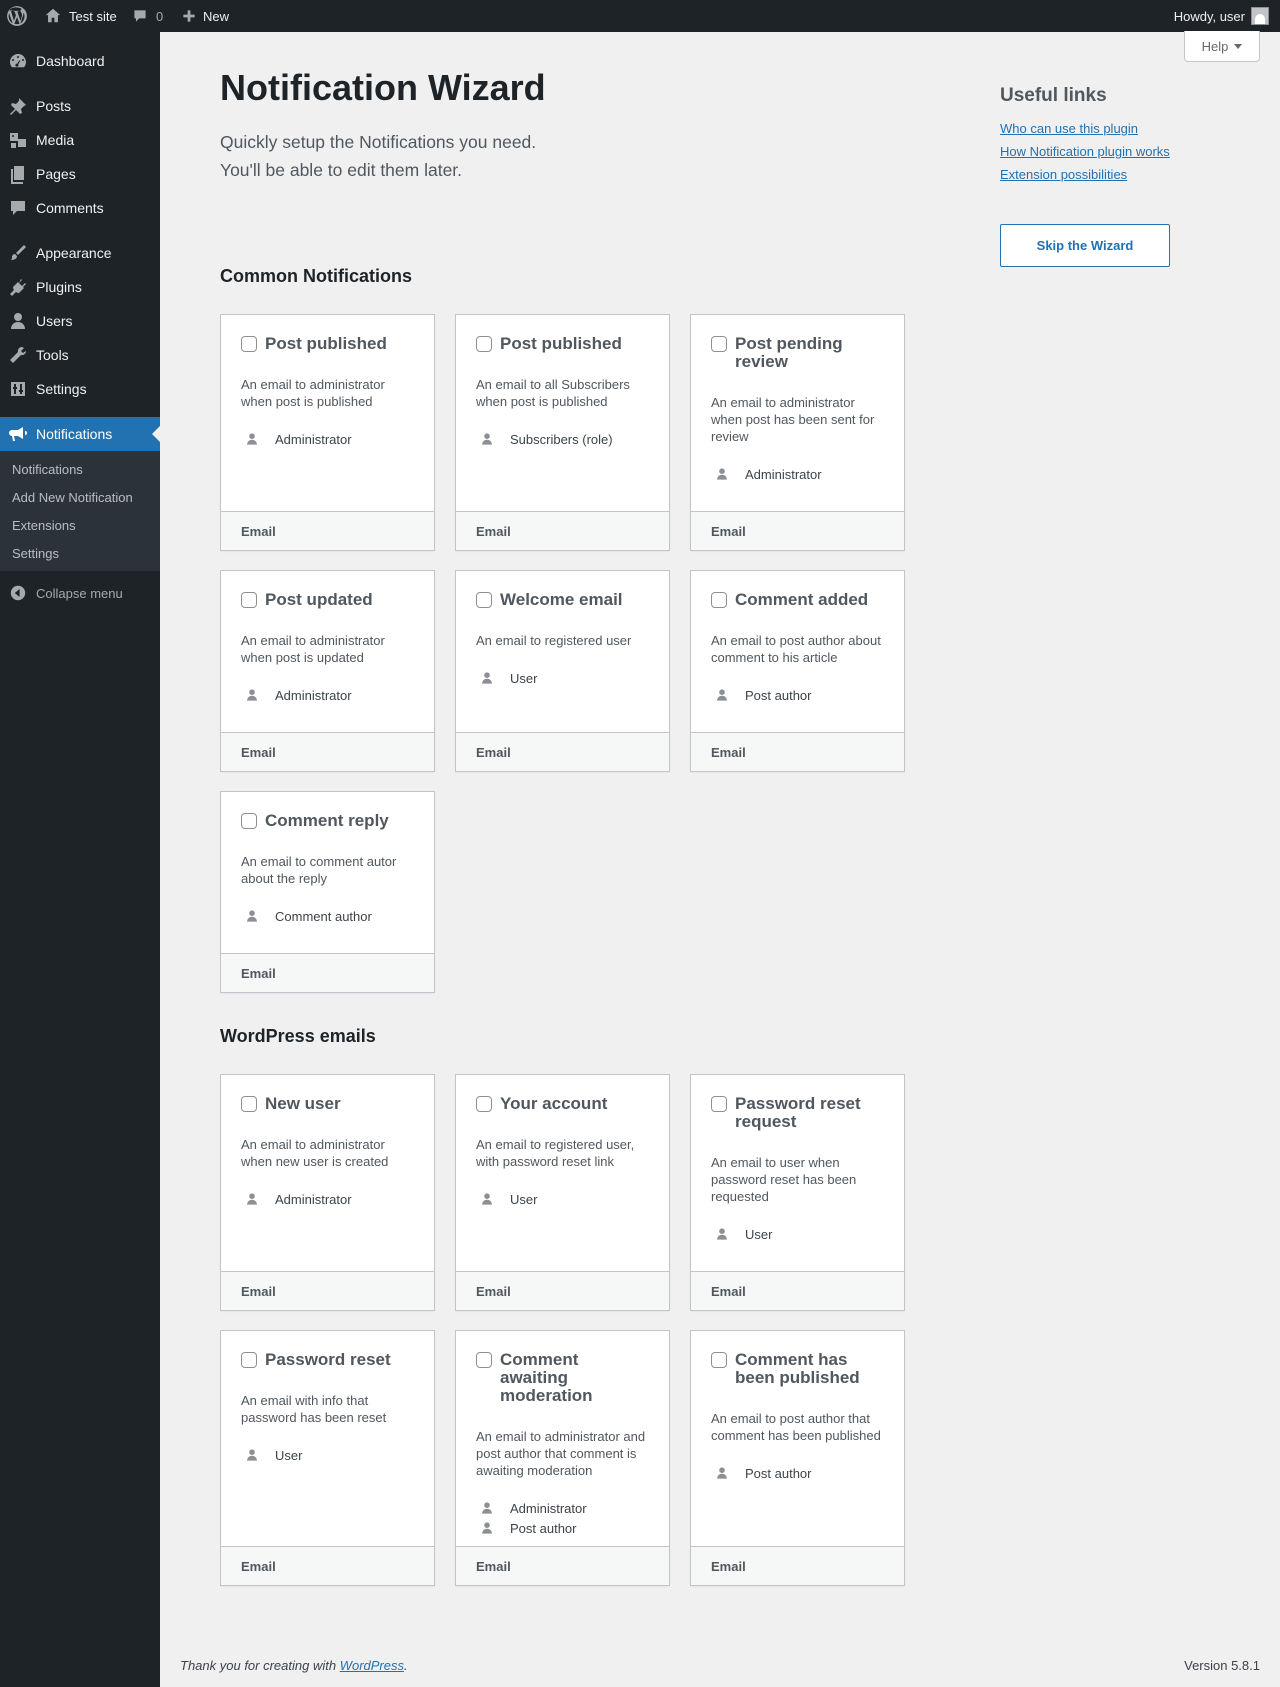  I want to click on link-extension-possibilities: Extension possibilities, so click(1085, 174).